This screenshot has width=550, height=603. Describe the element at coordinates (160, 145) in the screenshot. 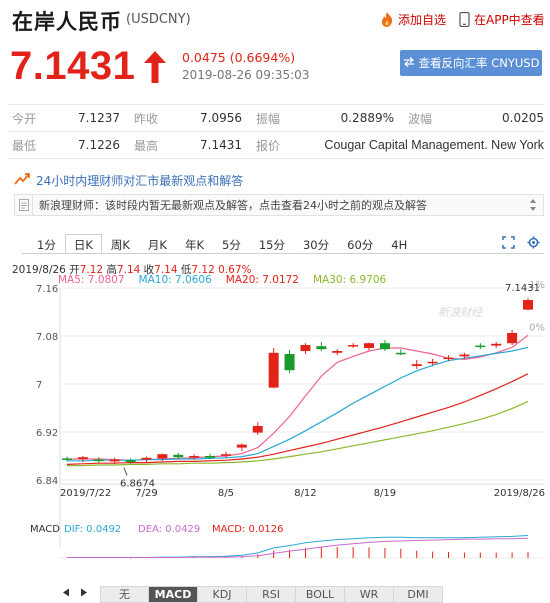

I see `stats-label: 最高` at that location.